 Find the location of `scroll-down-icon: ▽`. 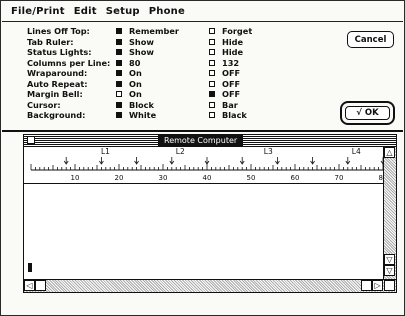

scroll-down-icon: ▽ is located at coordinates (389, 259).